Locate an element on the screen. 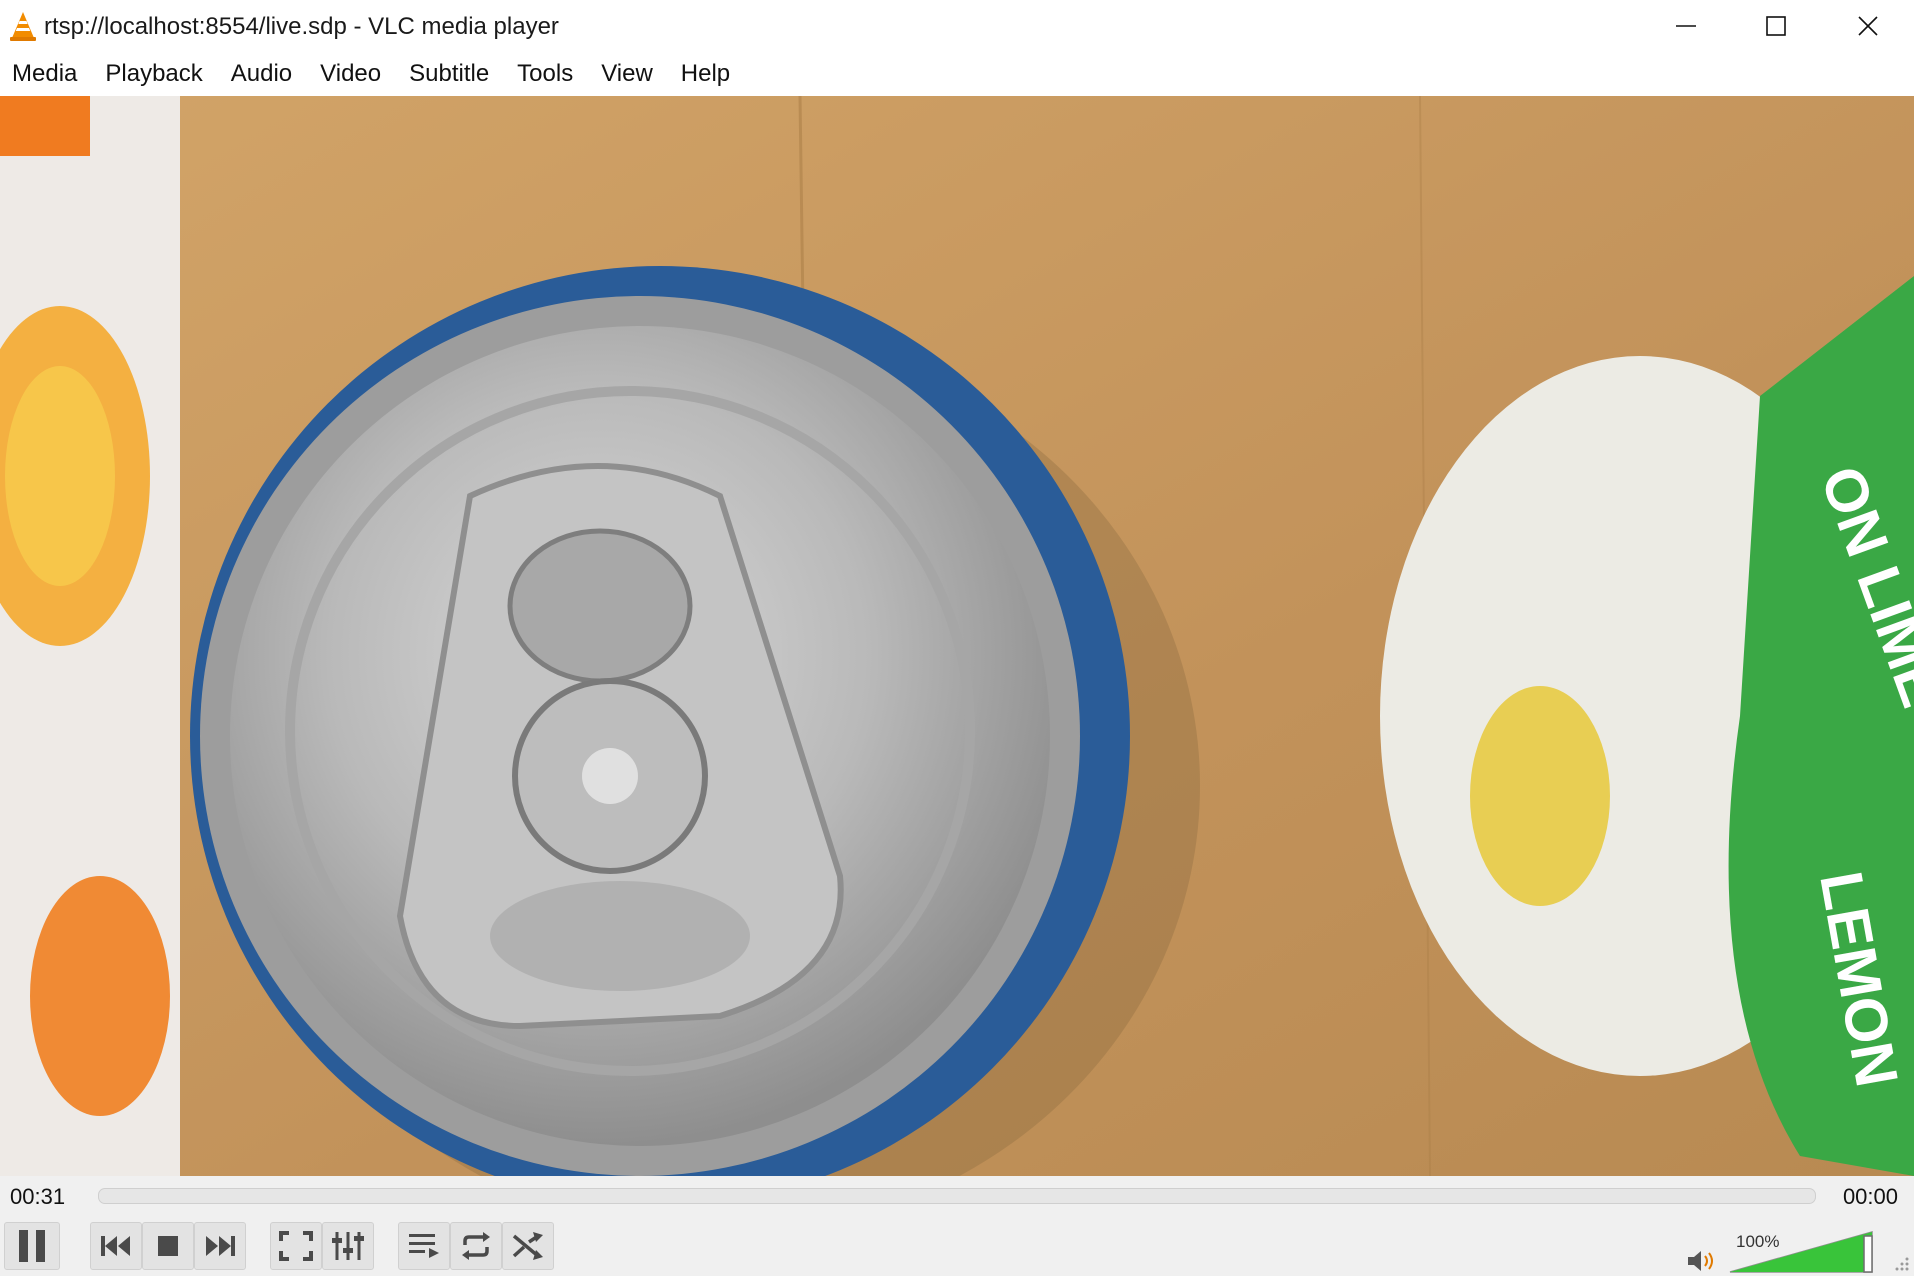 This screenshot has width=1914, height=1276. minimize-button is located at coordinates (1686, 26).